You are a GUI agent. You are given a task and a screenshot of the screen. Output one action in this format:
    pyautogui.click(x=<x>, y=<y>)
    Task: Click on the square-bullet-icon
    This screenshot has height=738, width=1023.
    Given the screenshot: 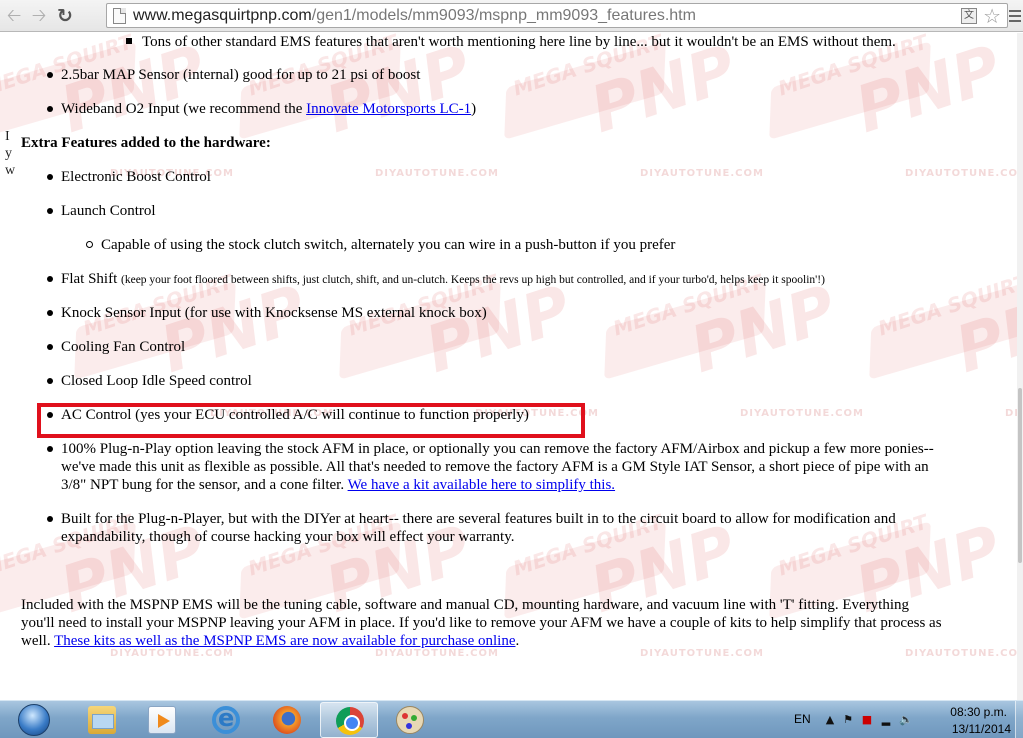 What is the action you would take?
    pyautogui.click(x=129, y=41)
    